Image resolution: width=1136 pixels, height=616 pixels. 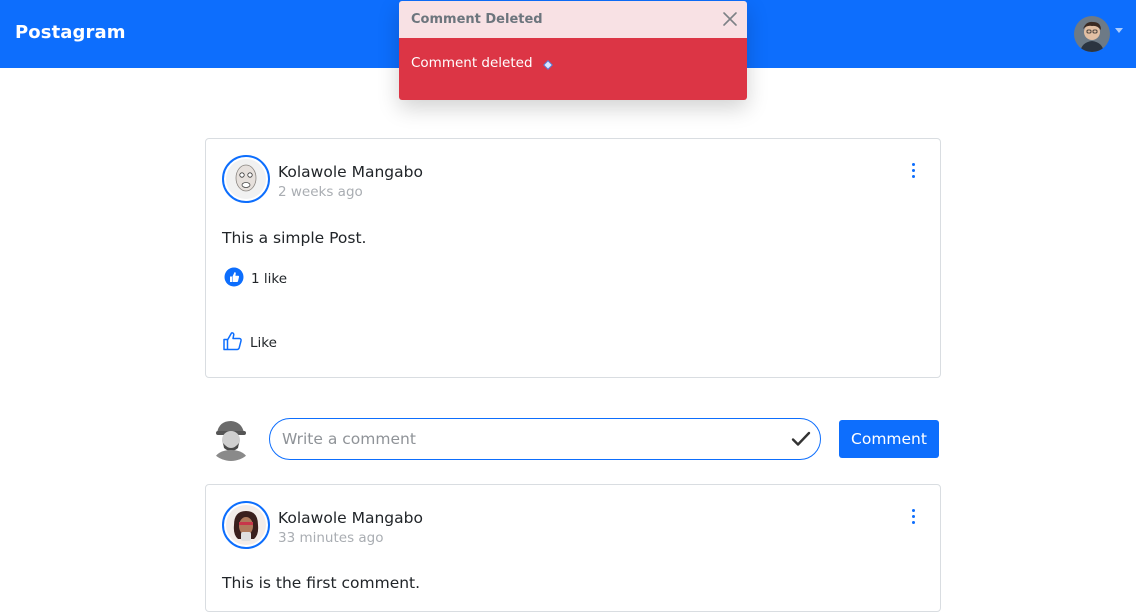 I want to click on comment-author-avatar, so click(x=246, y=525).